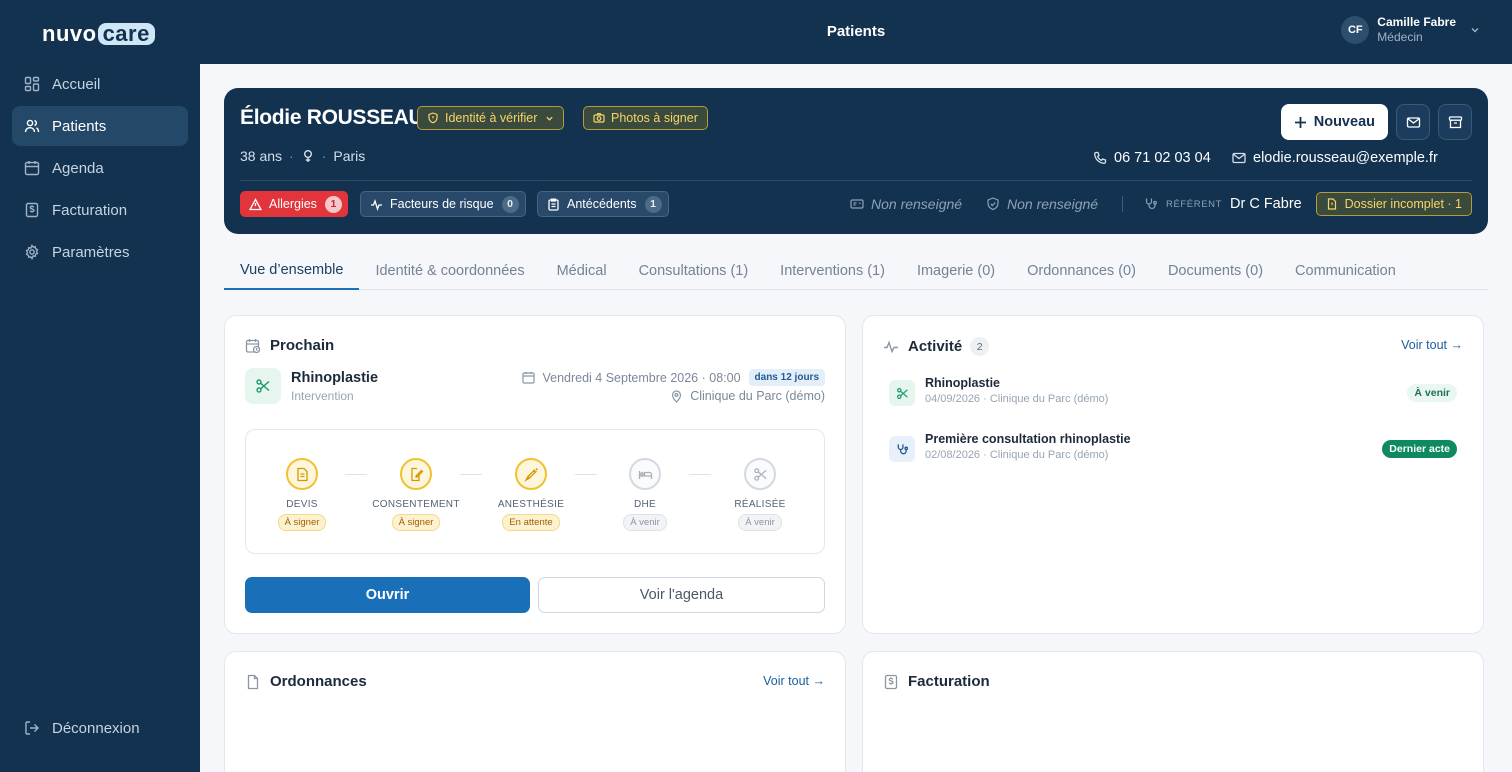 Image resolution: width=1512 pixels, height=772 pixels. Describe the element at coordinates (963, 383) in the screenshot. I see `activity-item-title: Rhinoplastie` at that location.